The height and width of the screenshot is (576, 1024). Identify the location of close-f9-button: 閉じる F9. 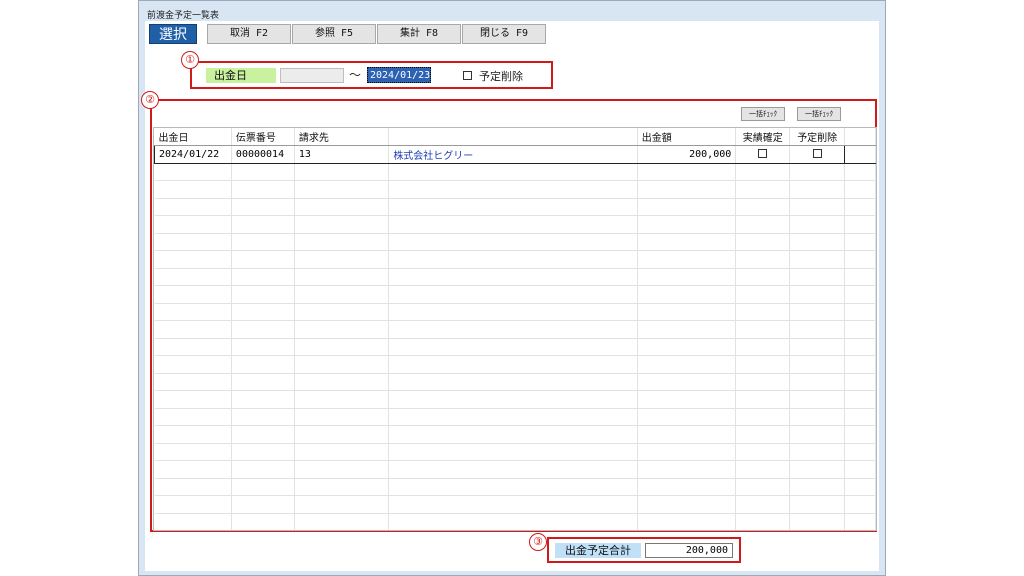
(504, 34).